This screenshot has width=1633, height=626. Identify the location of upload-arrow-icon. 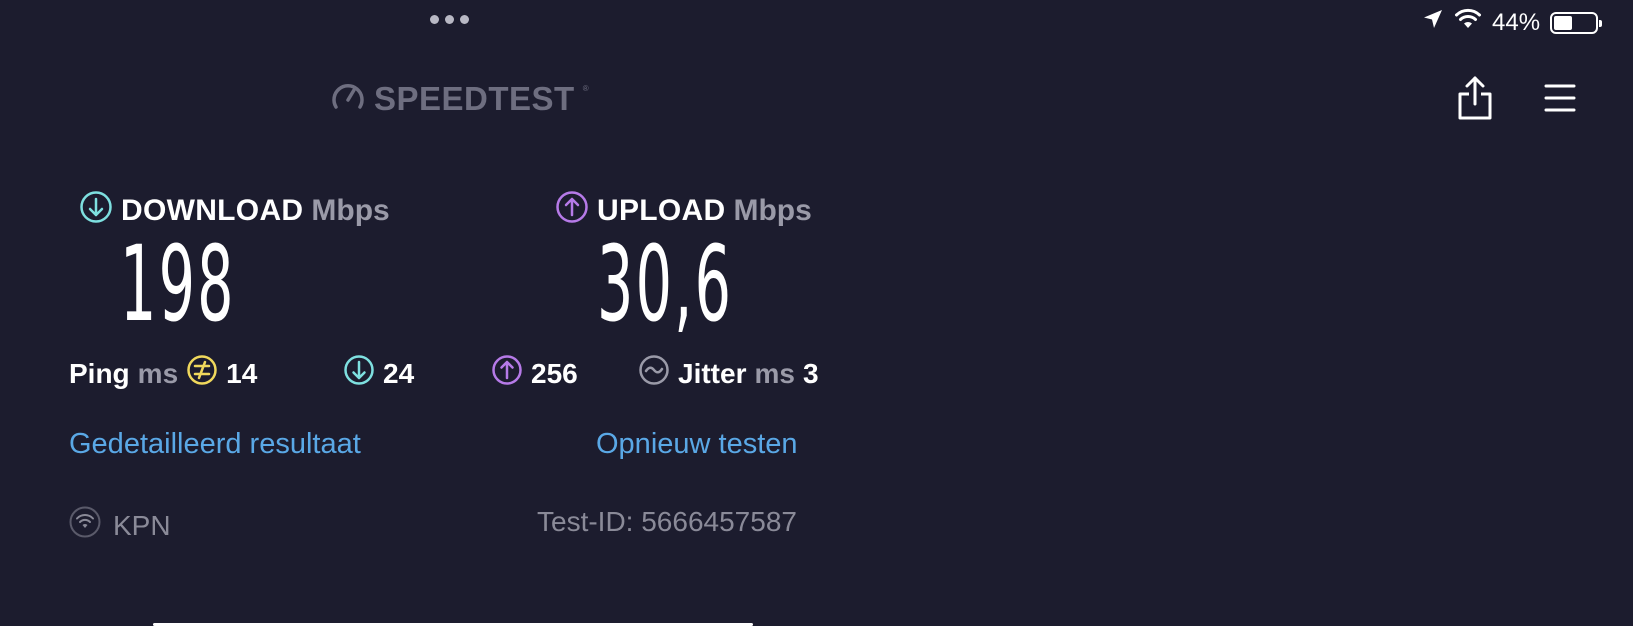
(572, 211).